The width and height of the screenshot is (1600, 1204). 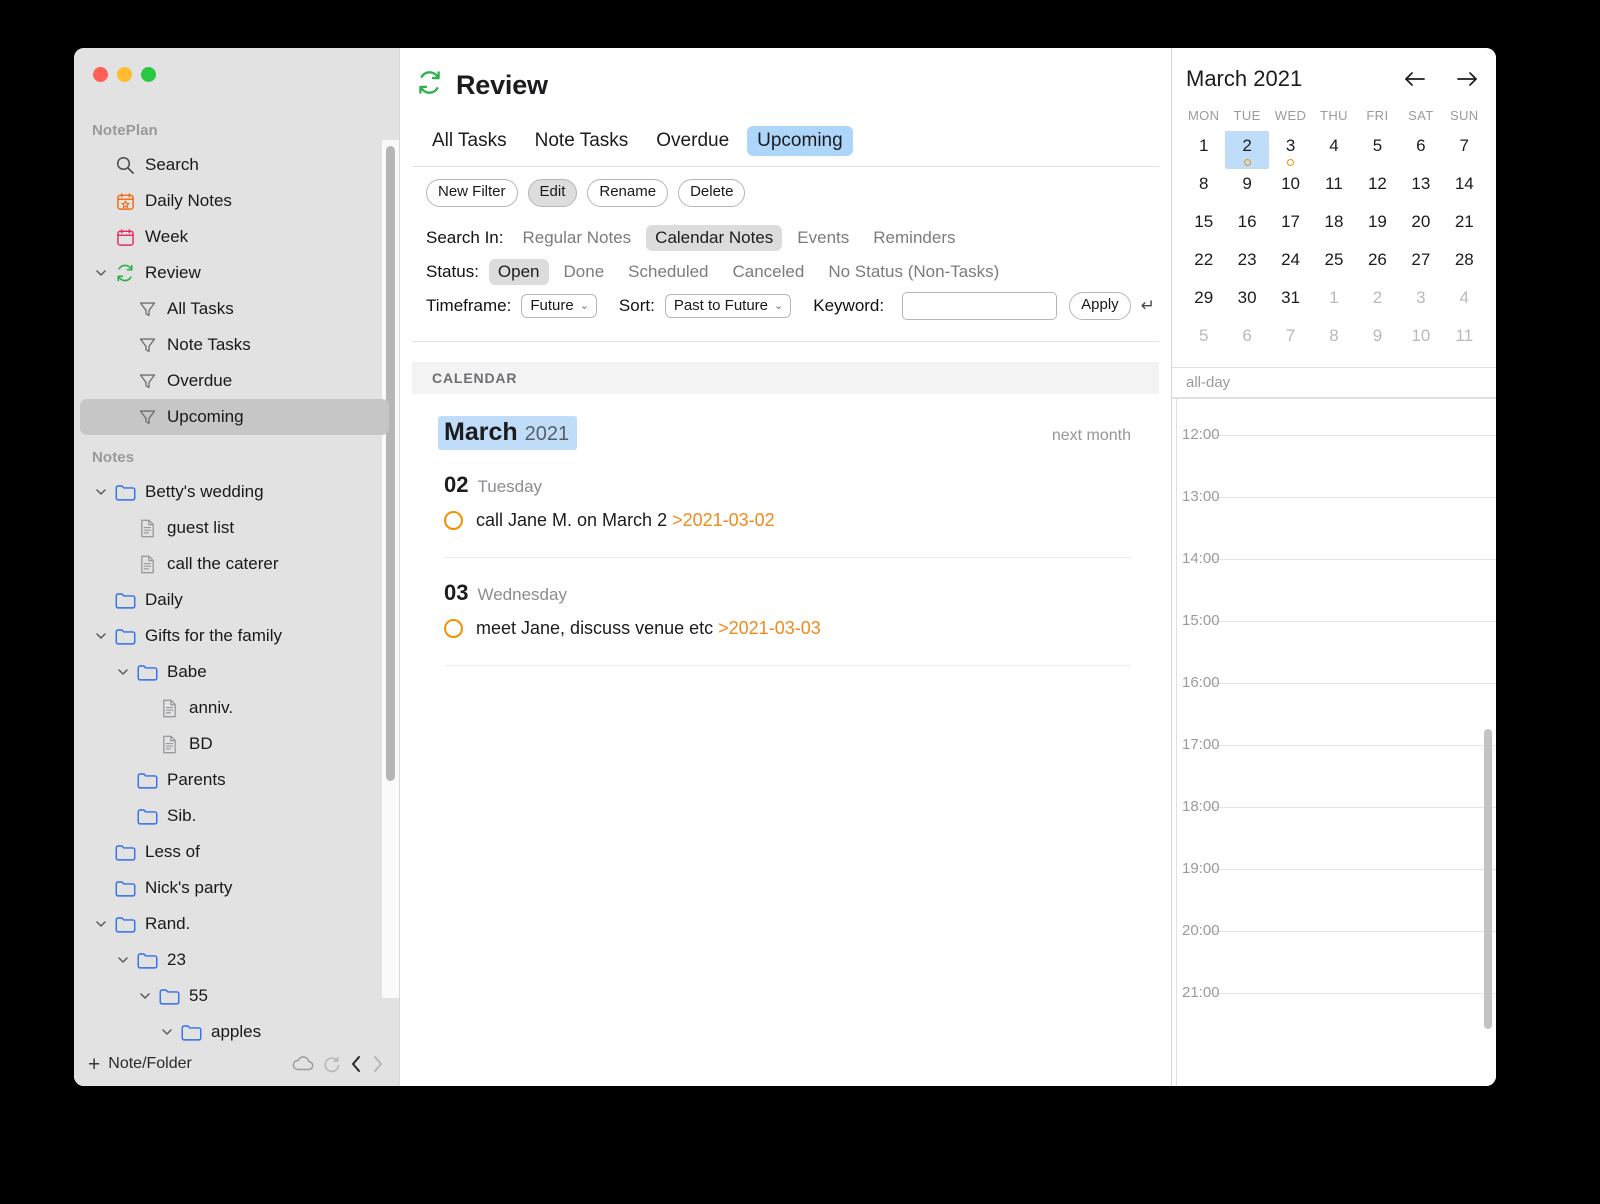 What do you see at coordinates (1333, 264) in the screenshot?
I see `mini-calendar-day: 25` at bounding box center [1333, 264].